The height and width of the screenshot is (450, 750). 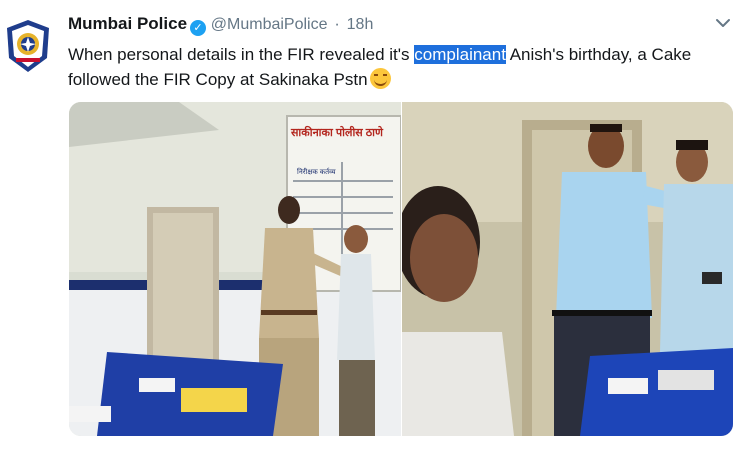 I want to click on chevron-down-icon, so click(x=723, y=23).